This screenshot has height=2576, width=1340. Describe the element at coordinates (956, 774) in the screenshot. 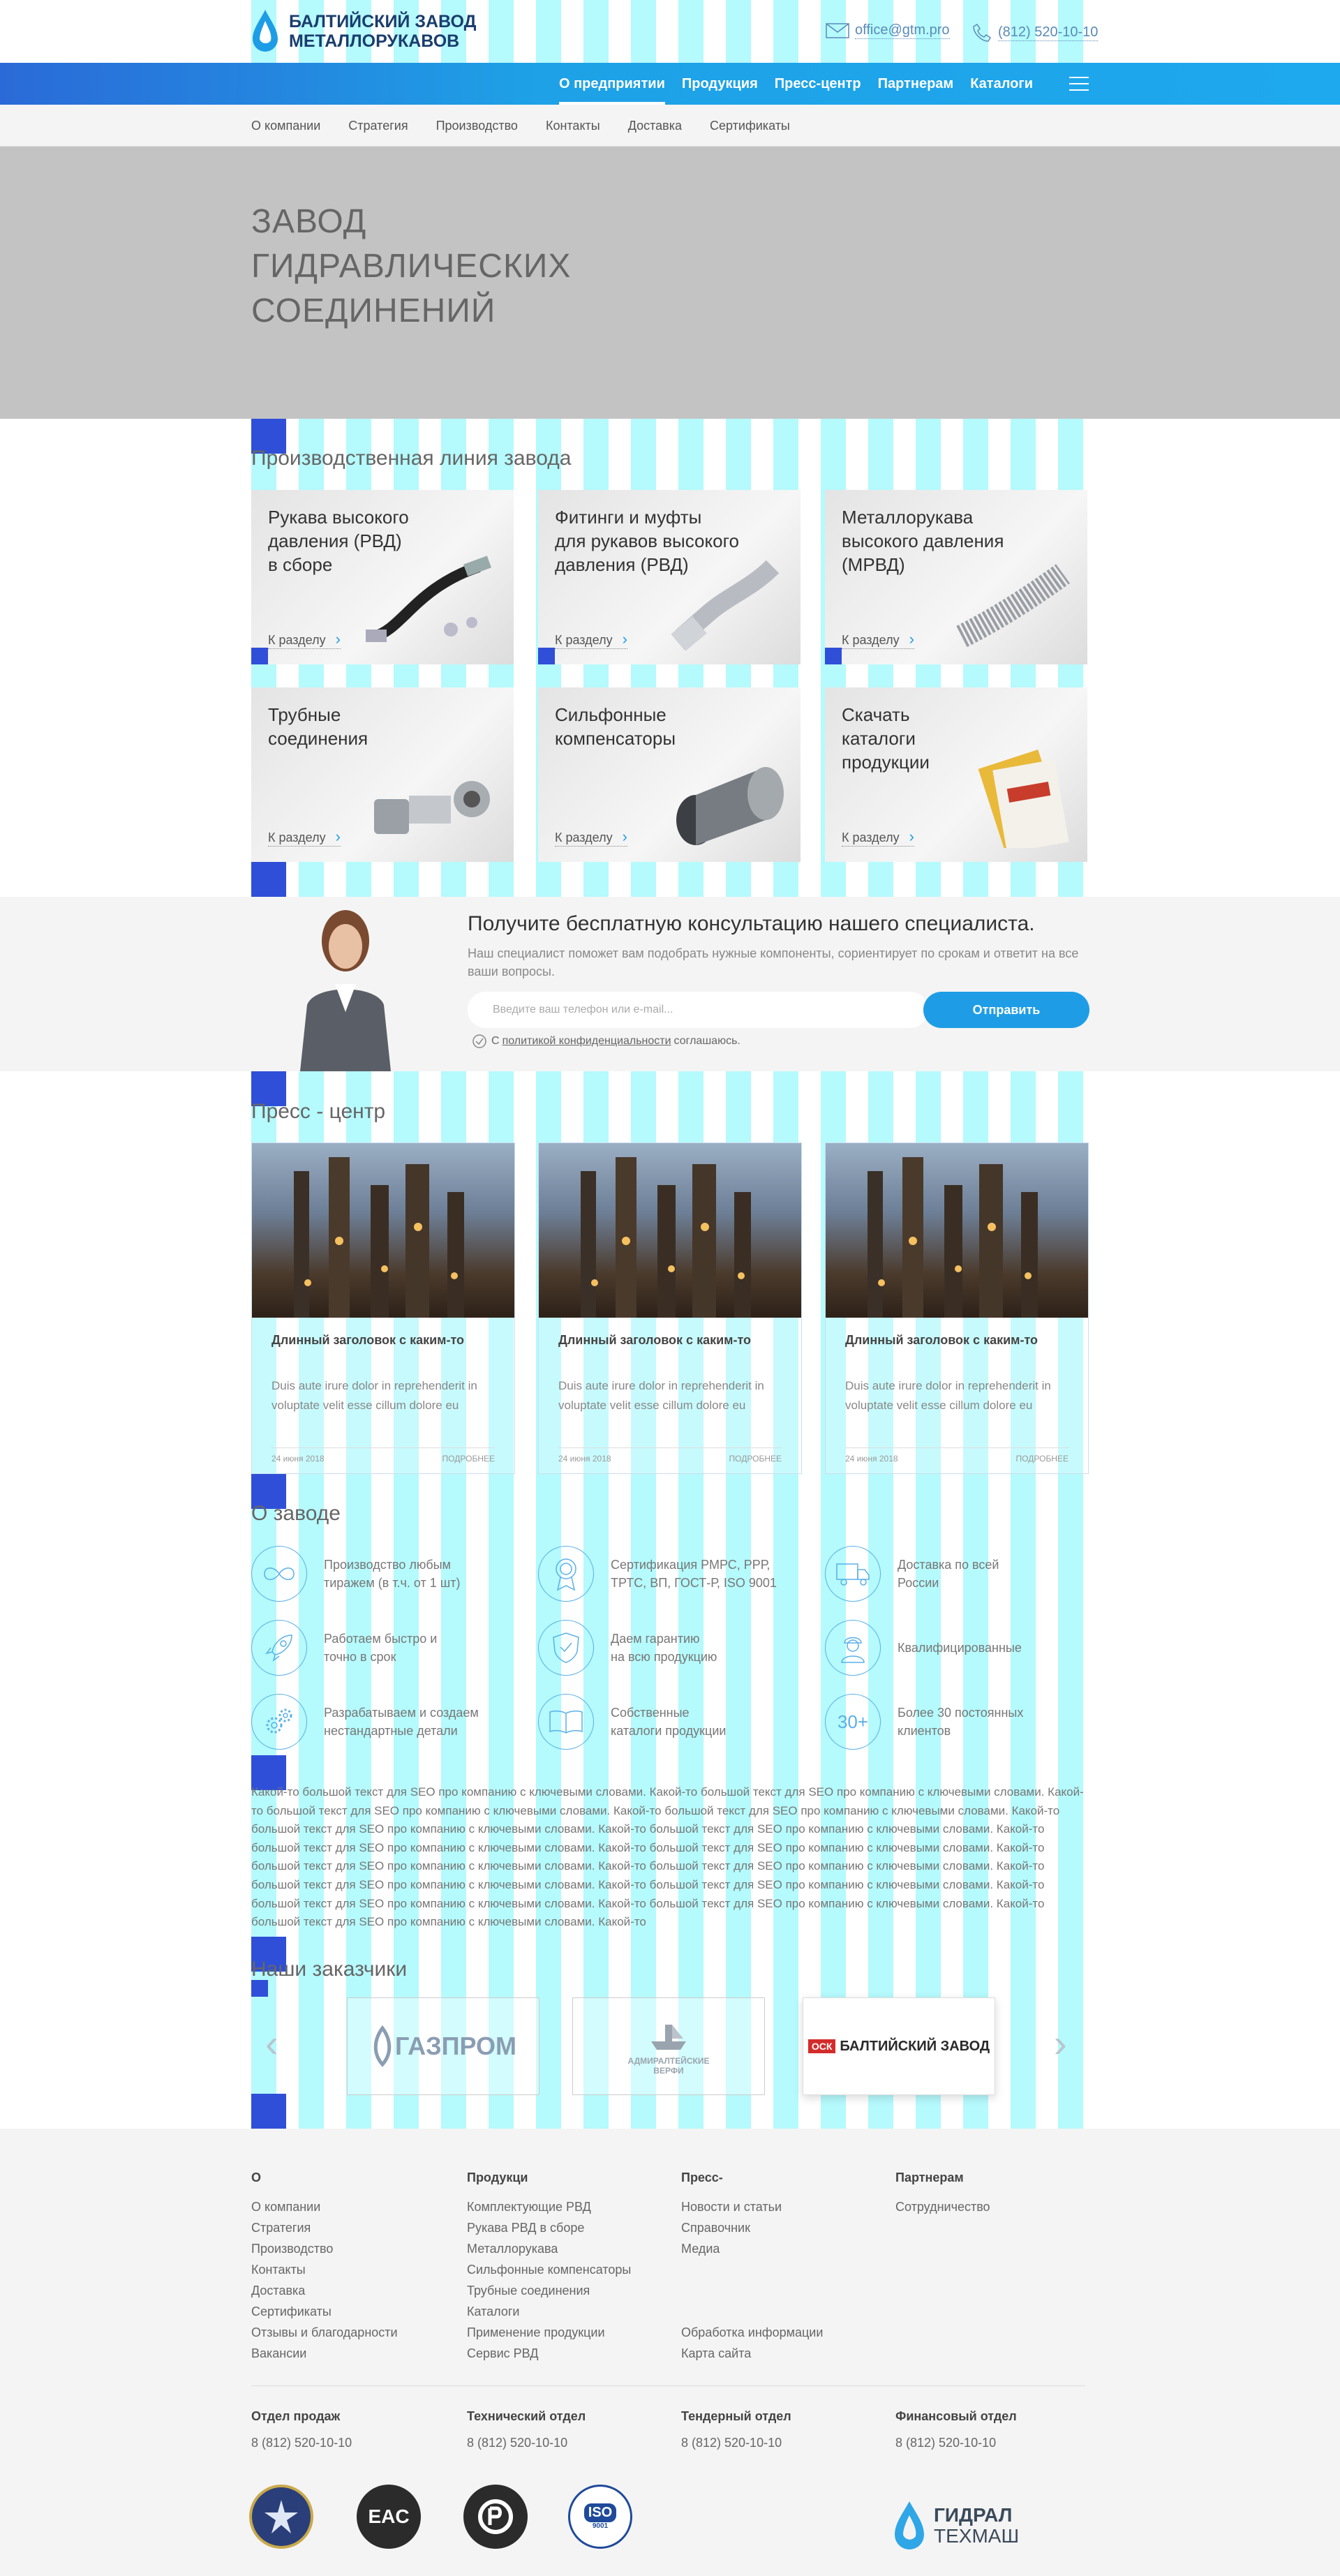

I see `product-card-catalogs: Скачать каталоги продукции К разделу` at that location.